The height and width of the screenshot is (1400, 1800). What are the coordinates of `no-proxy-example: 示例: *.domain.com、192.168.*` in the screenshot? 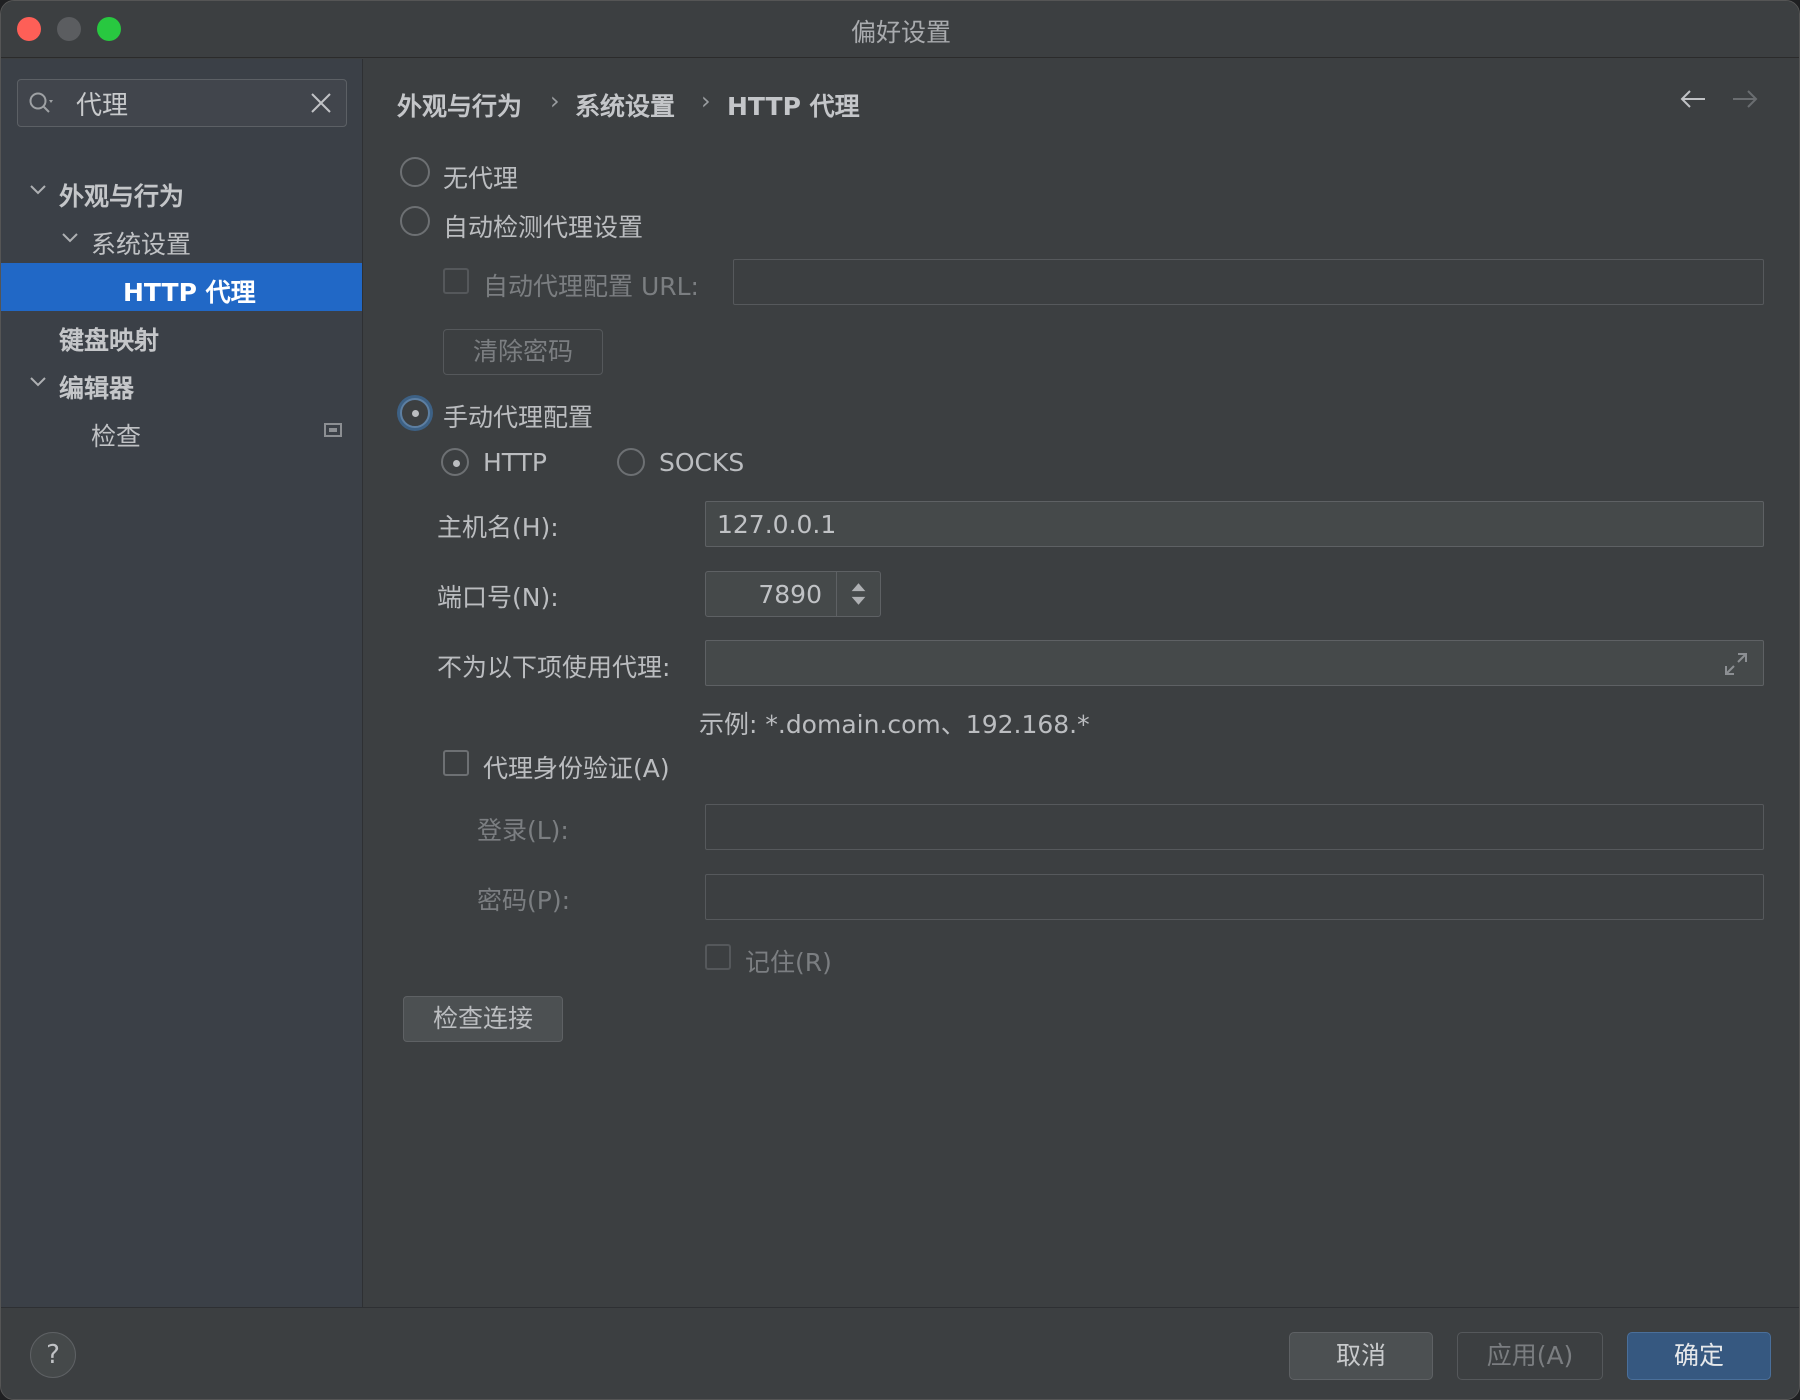 It's located at (894, 724).